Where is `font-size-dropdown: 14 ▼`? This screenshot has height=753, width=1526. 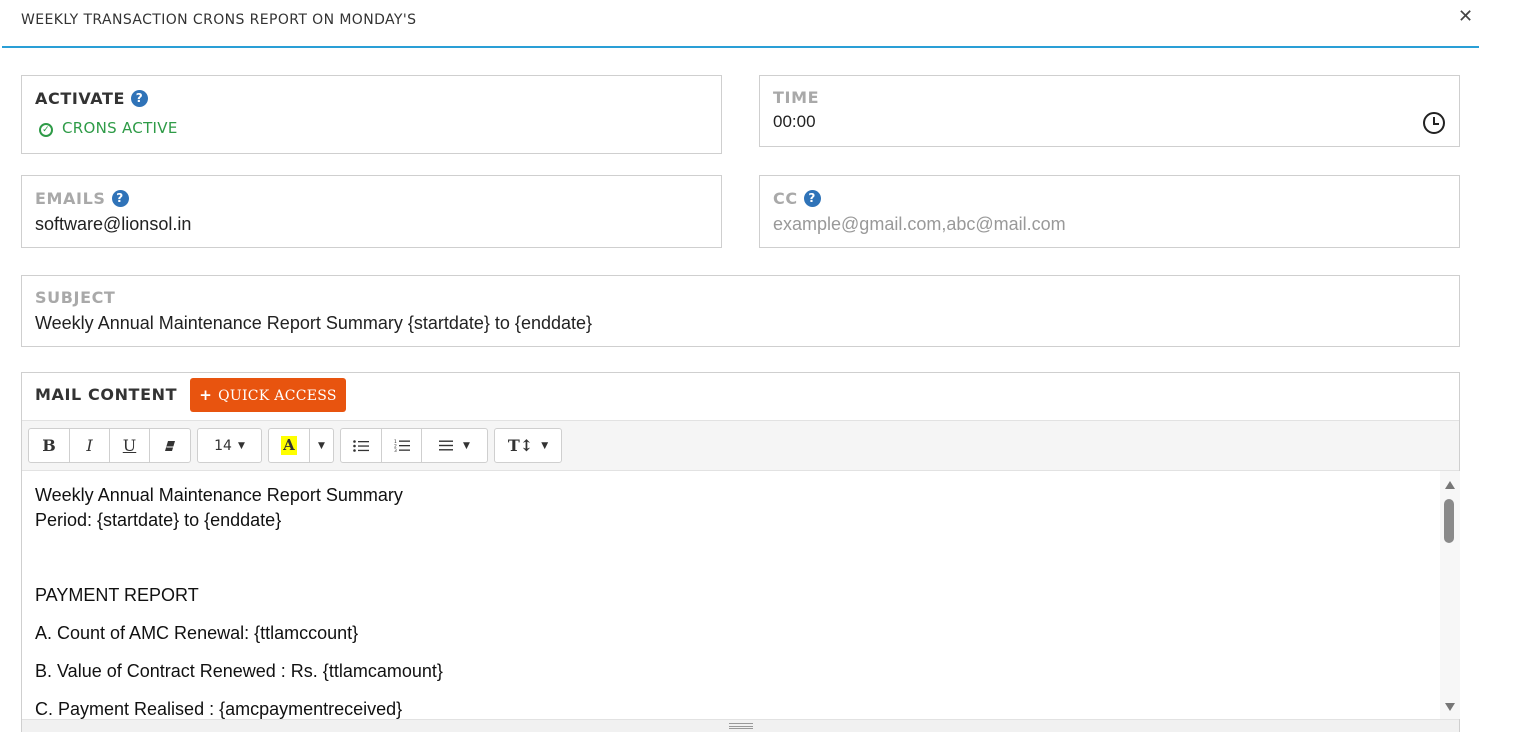 font-size-dropdown: 14 ▼ is located at coordinates (229, 445).